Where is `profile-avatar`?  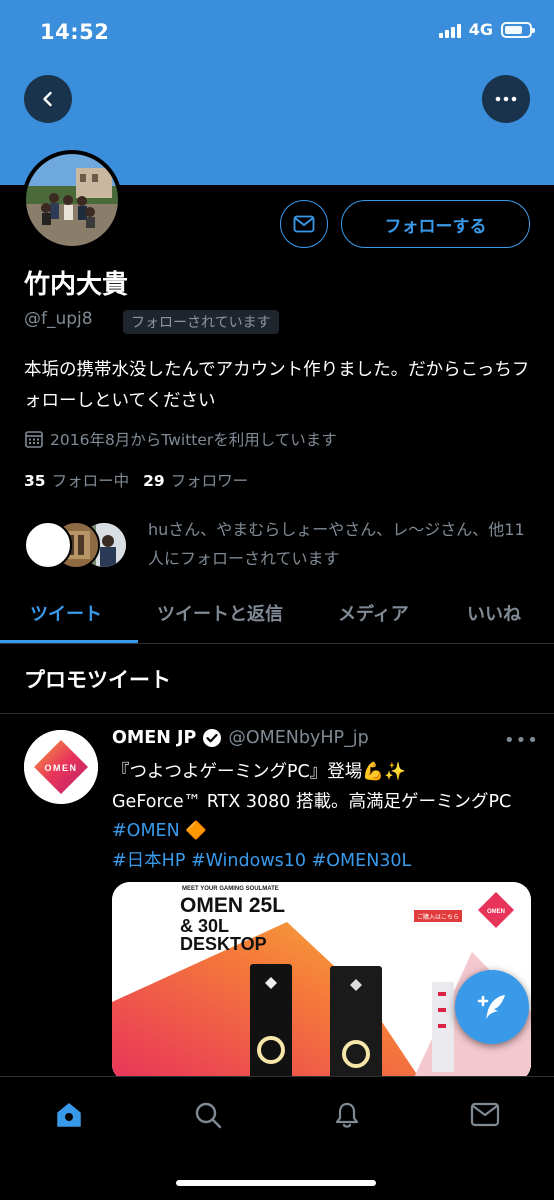
profile-avatar is located at coordinates (72, 200).